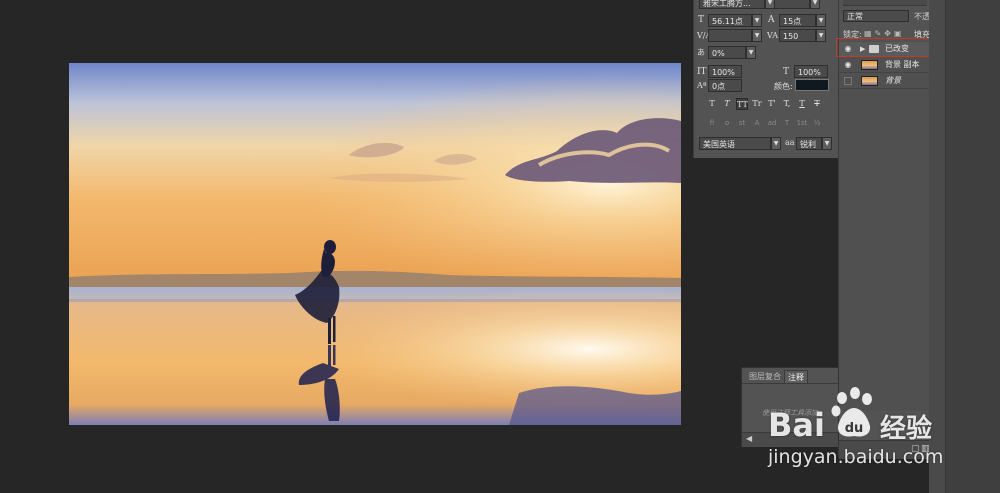 The width and height of the screenshot is (1000, 493). I want to click on font-style-select, so click(792, 4).